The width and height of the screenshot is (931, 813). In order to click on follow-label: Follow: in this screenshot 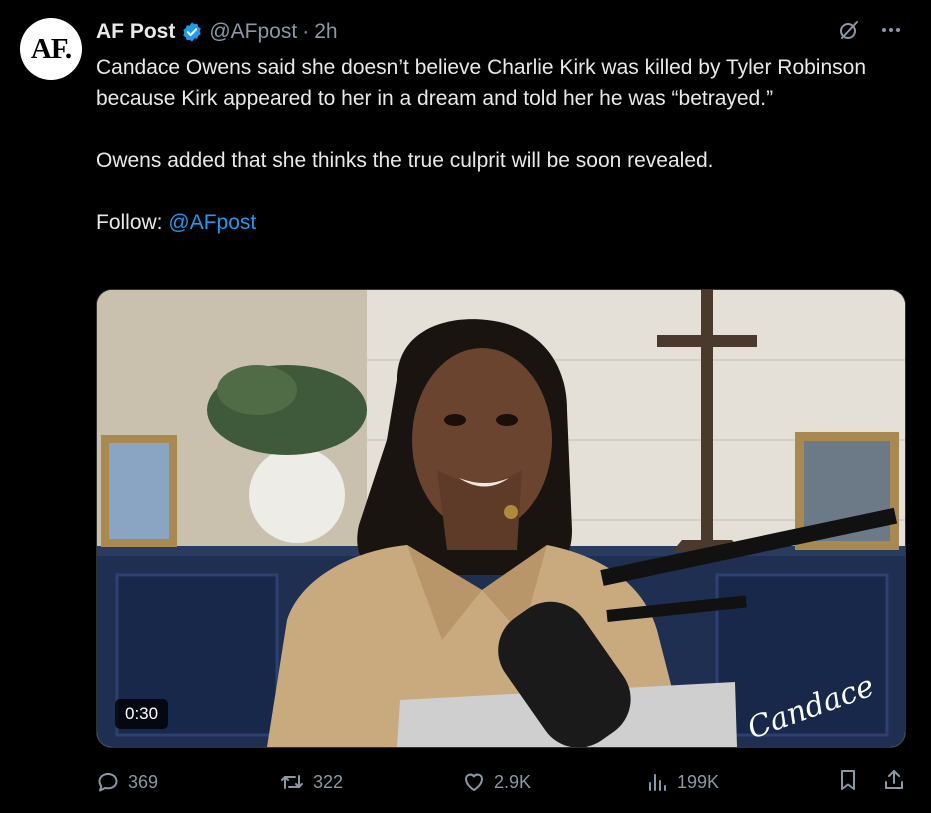, I will do `click(129, 222)`.